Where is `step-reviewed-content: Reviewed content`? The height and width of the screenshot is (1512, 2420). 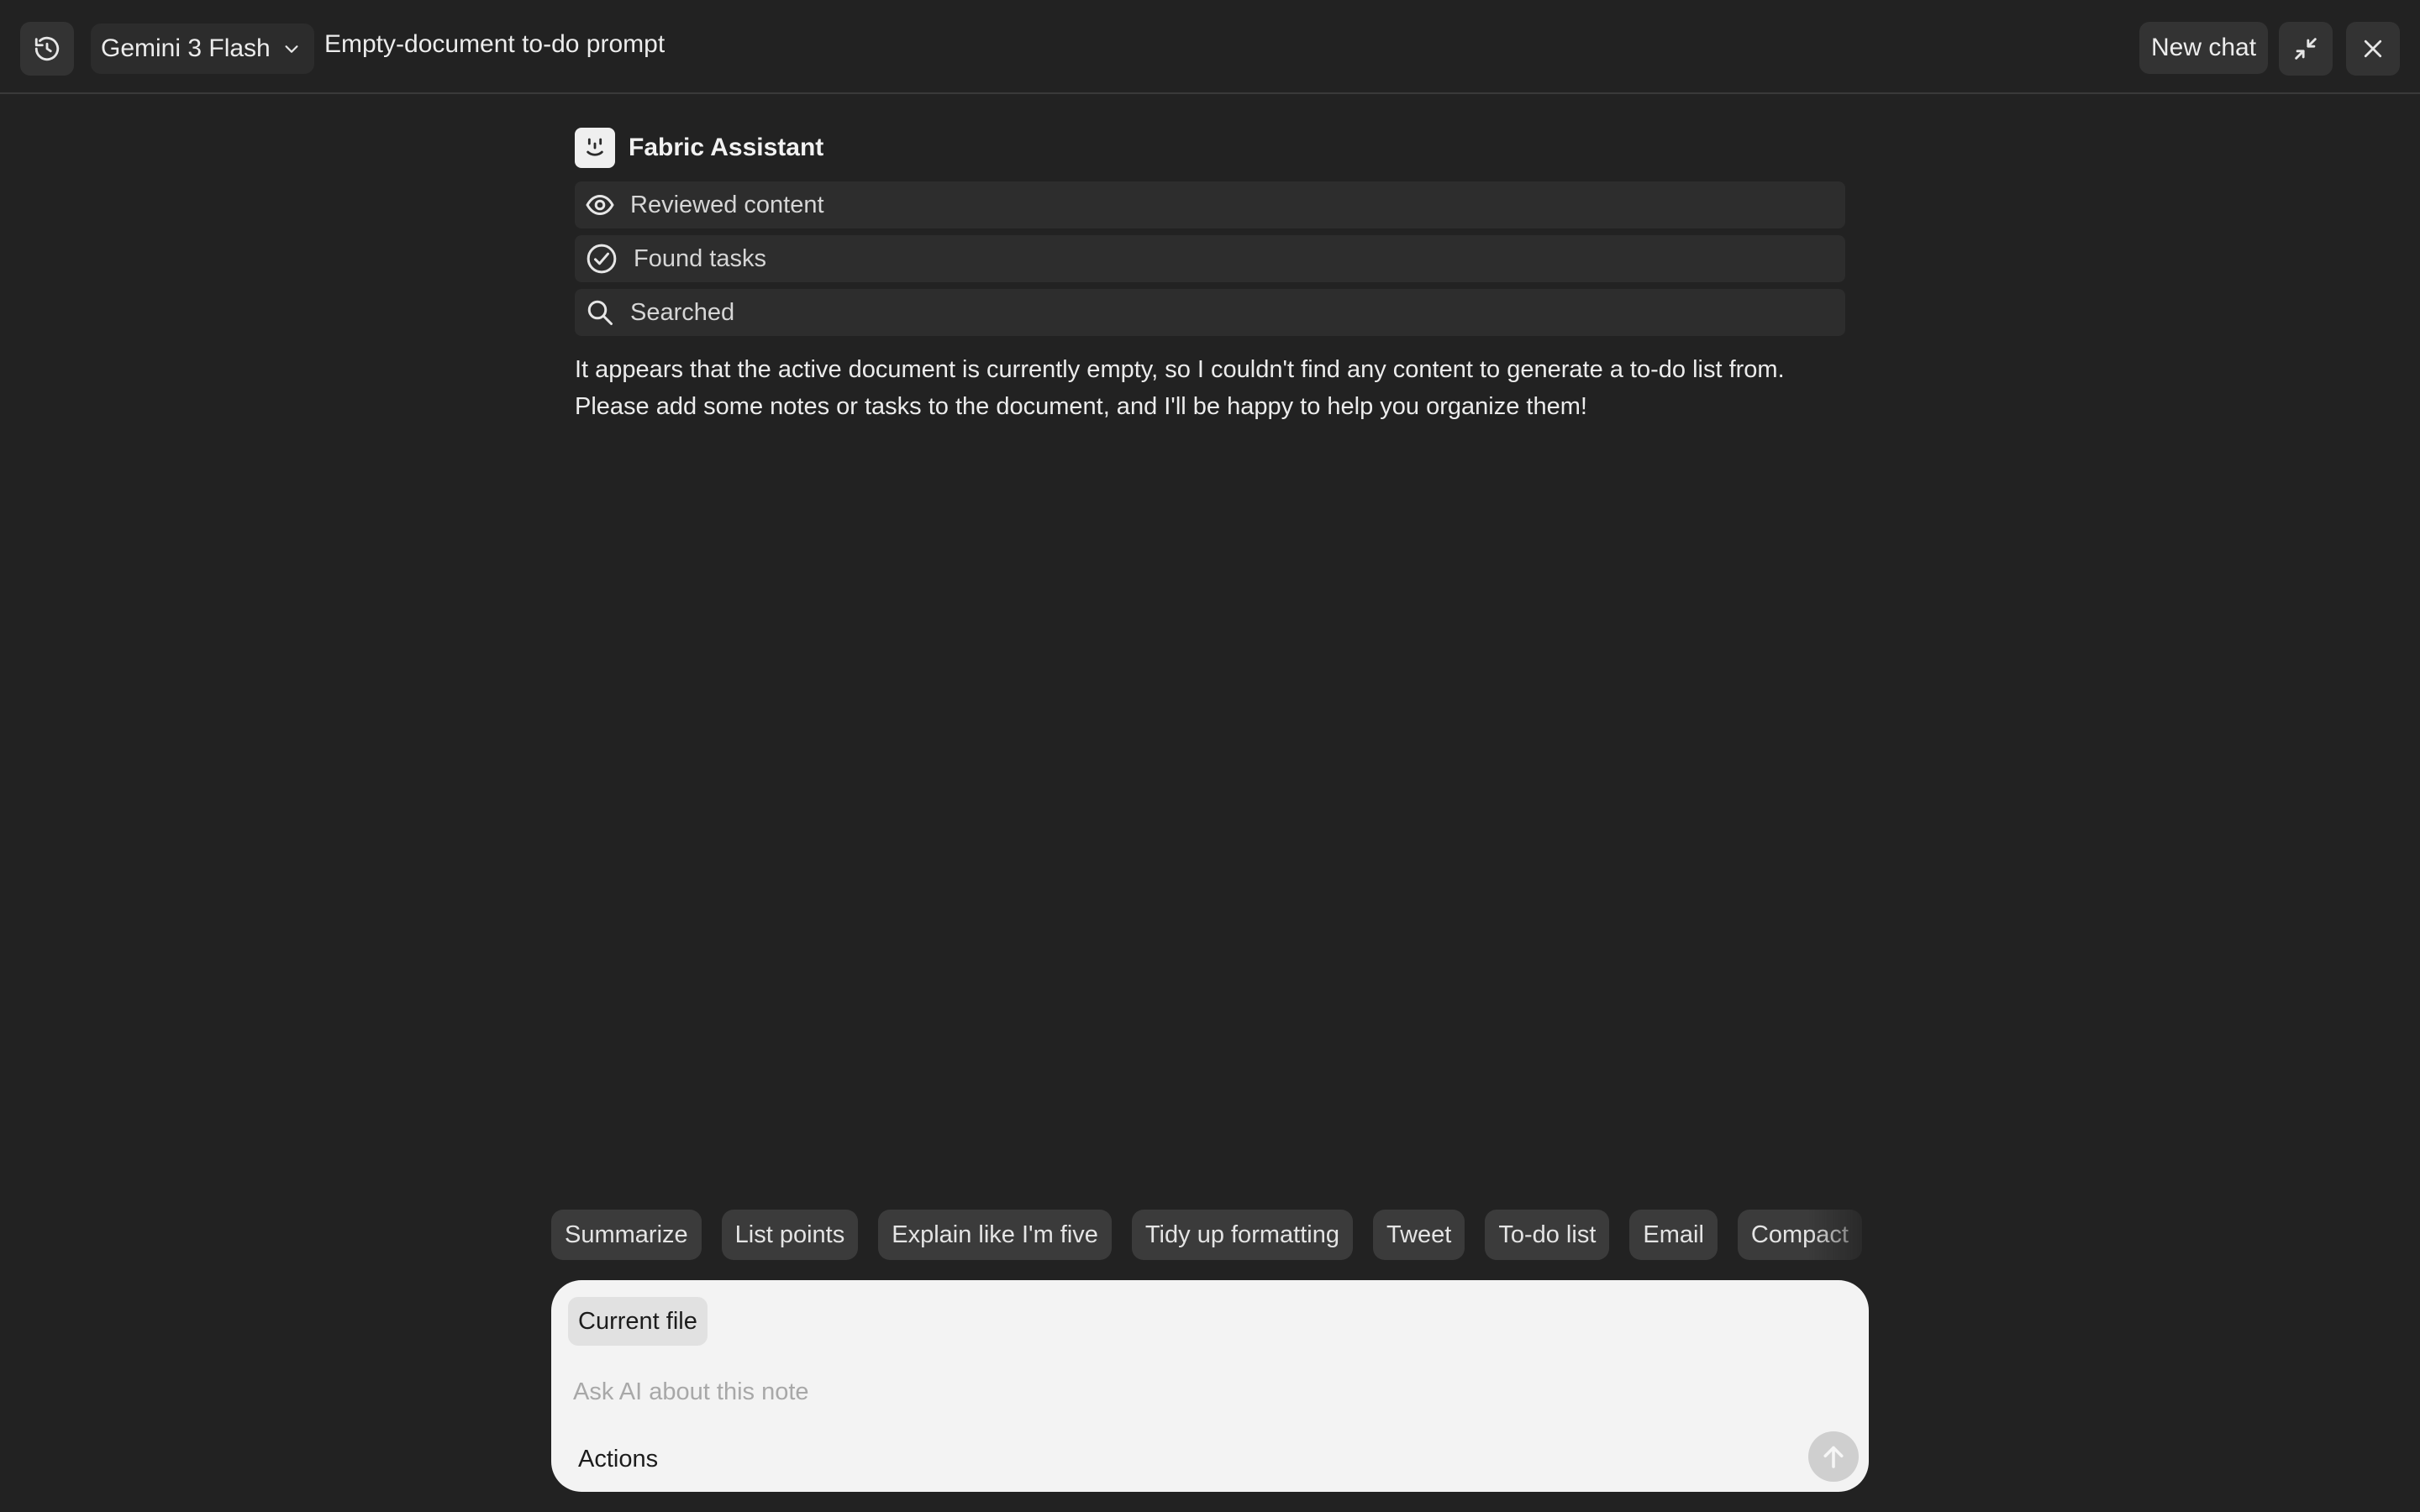
step-reviewed-content: Reviewed content is located at coordinates (1210, 204).